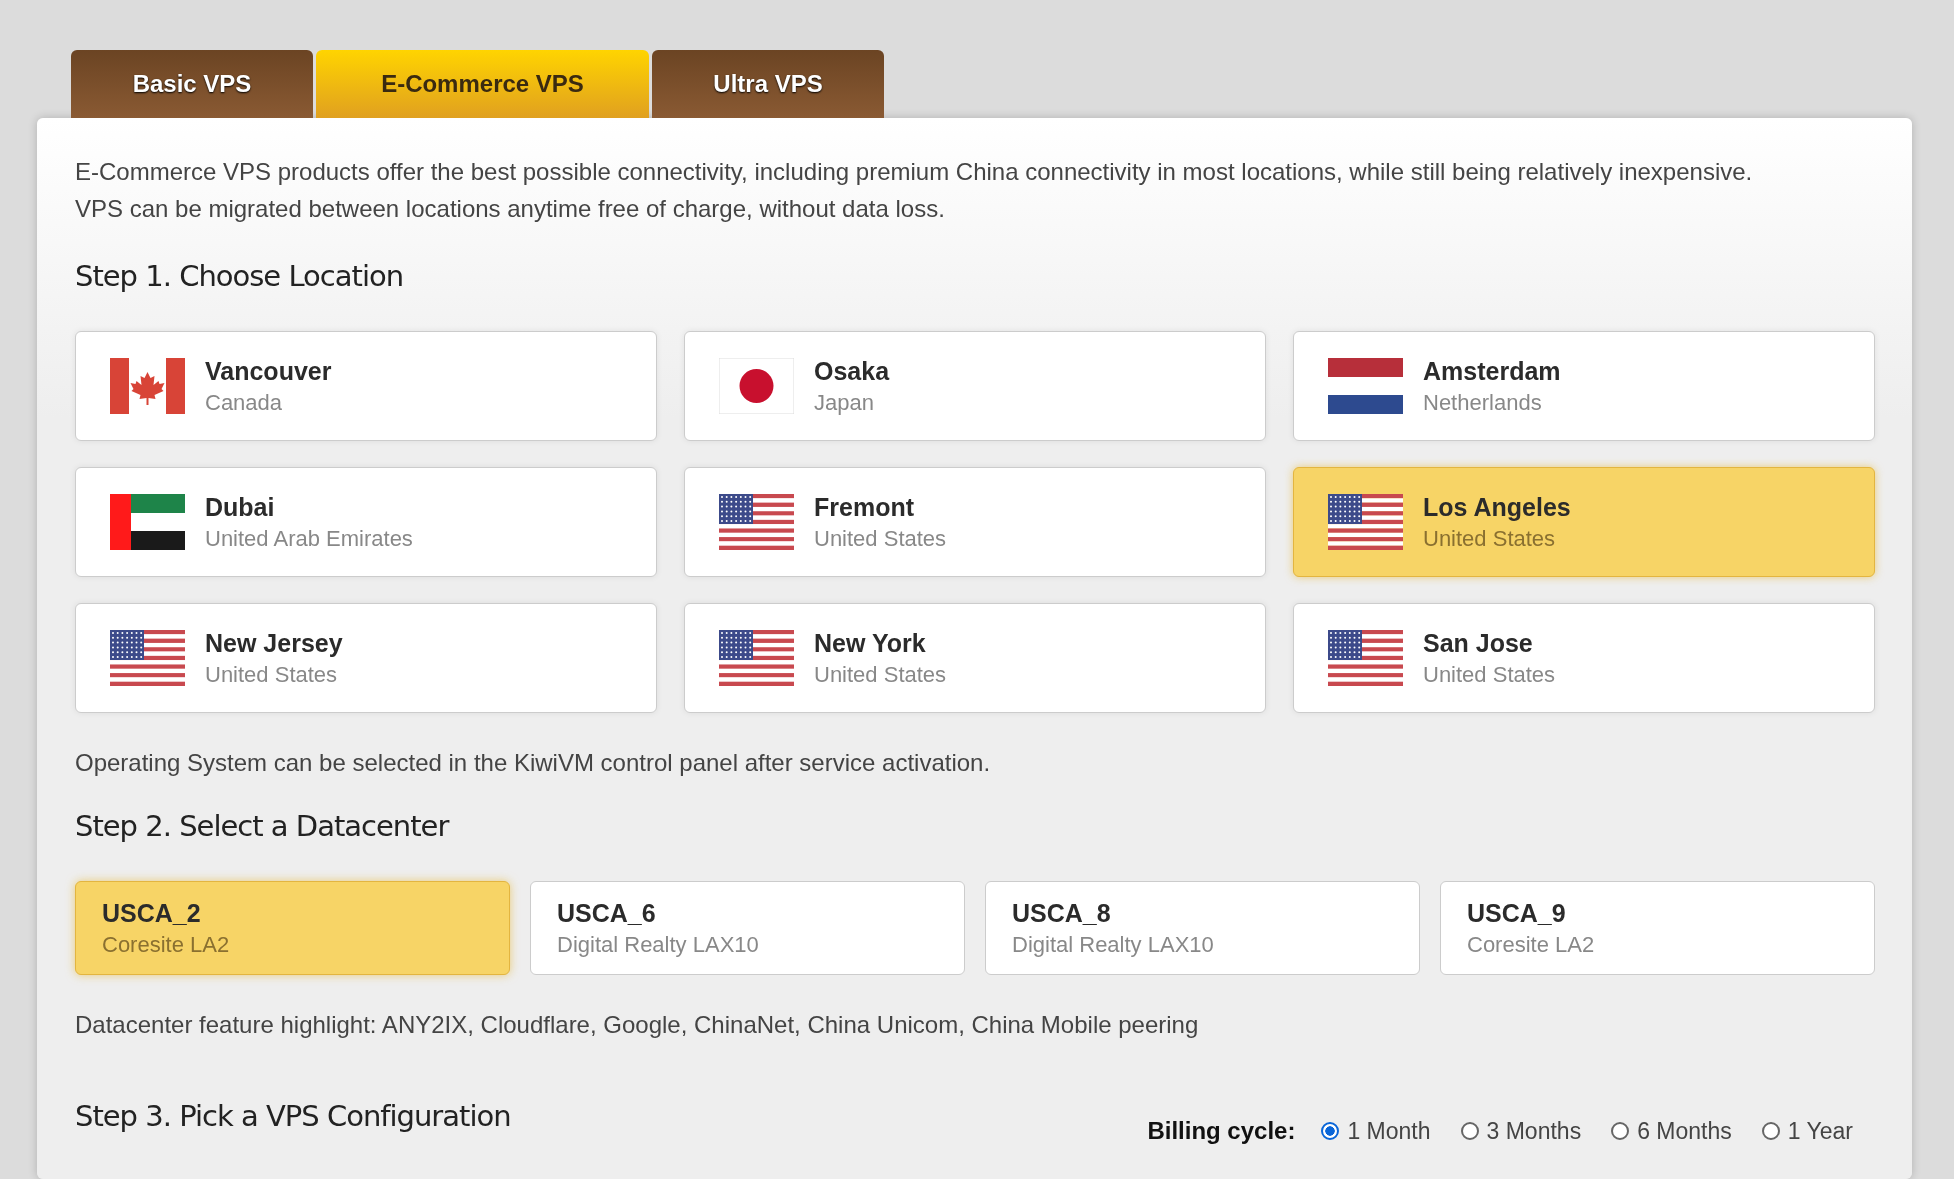 This screenshot has width=1954, height=1179. What do you see at coordinates (747, 928) in the screenshot?
I see `datacenter-card: USCA_6 Digital Realty LAX10` at bounding box center [747, 928].